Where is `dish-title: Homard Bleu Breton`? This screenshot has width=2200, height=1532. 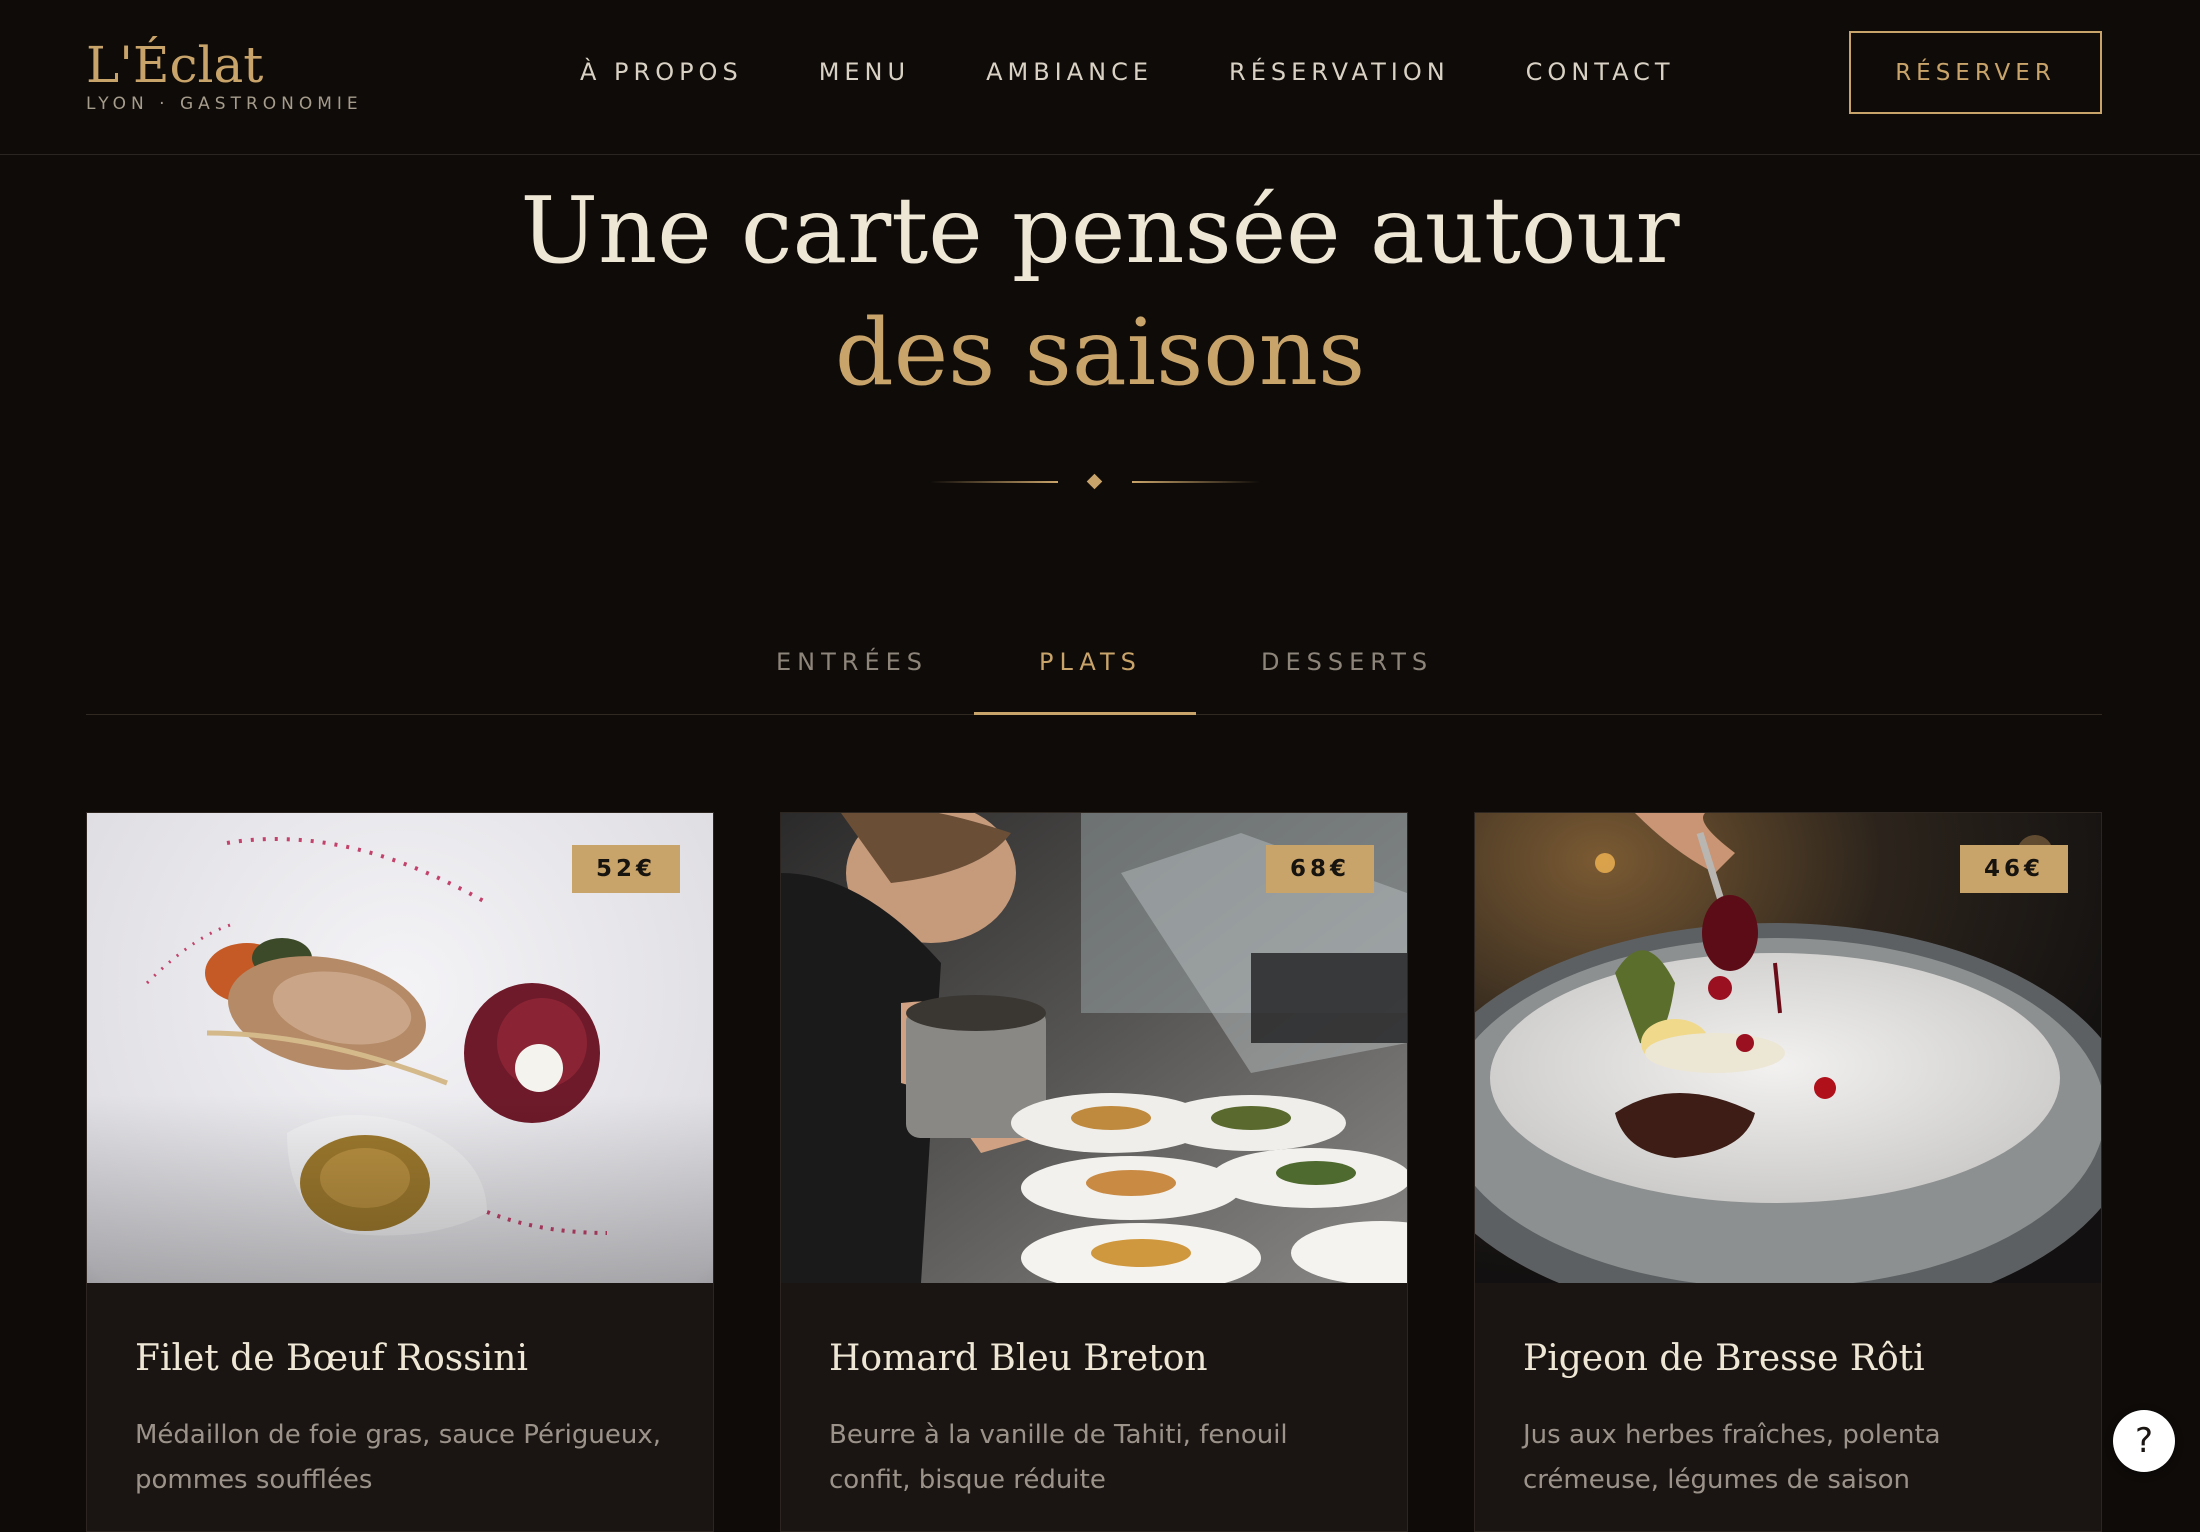
dish-title: Homard Bleu Breton is located at coordinates (1018, 1358).